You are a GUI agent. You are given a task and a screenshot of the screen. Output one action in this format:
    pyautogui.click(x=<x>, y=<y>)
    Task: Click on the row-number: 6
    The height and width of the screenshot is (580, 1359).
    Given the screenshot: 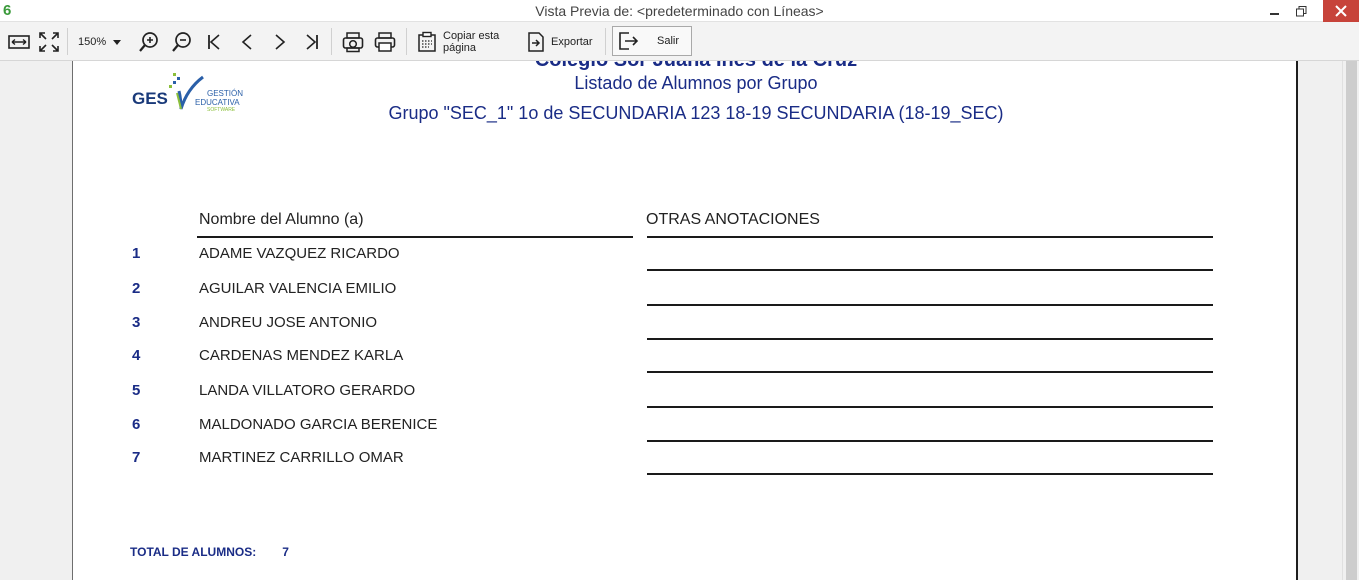 What is the action you would take?
    pyautogui.click(x=136, y=424)
    